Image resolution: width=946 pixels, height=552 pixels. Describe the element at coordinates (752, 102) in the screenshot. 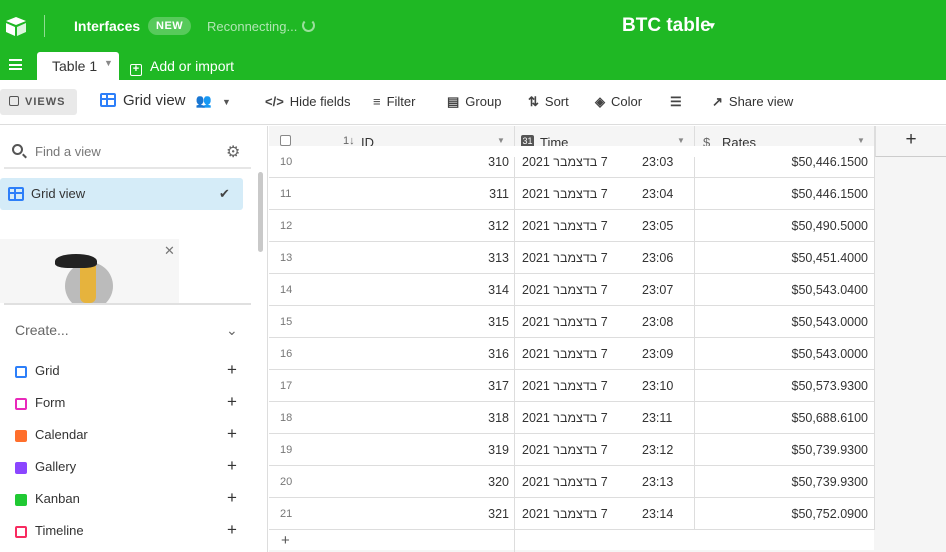

I see `share-view-button: ↗ Share view` at that location.